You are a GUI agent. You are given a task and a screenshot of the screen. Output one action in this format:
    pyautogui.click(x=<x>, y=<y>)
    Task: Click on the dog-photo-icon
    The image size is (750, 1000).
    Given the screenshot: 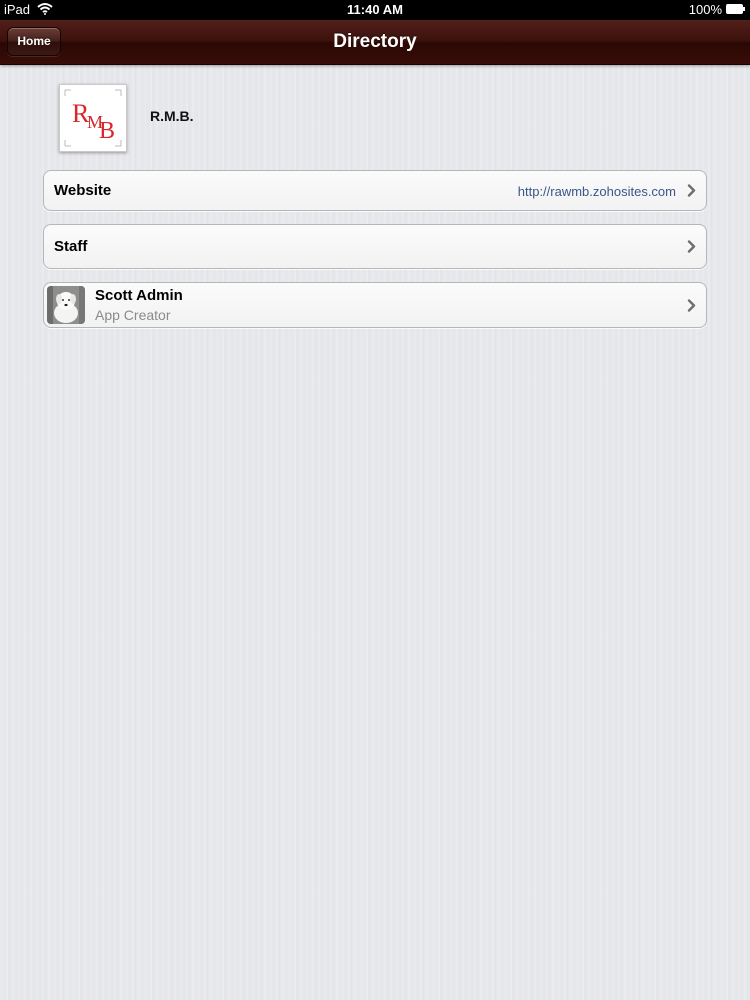 What is the action you would take?
    pyautogui.click(x=66, y=305)
    